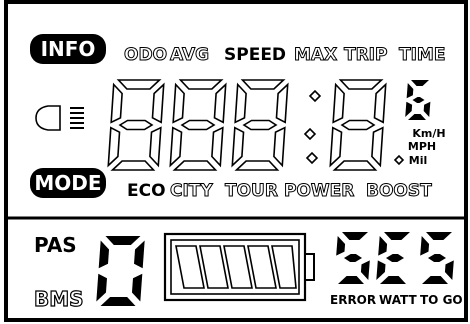 Image resolution: width=470 pixels, height=324 pixels. What do you see at coordinates (312, 127) in the screenshot?
I see `colon-separator` at bounding box center [312, 127].